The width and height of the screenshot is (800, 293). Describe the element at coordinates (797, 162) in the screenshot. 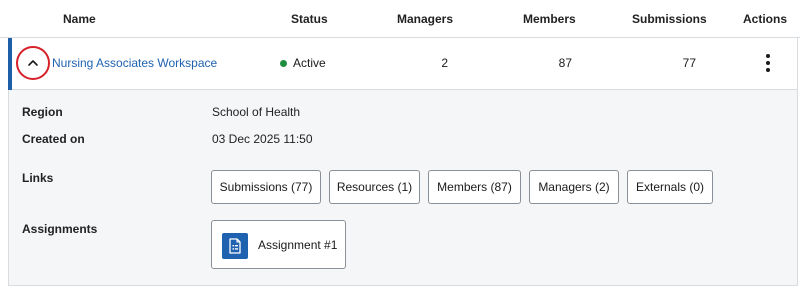

I see `details-right-border` at that location.